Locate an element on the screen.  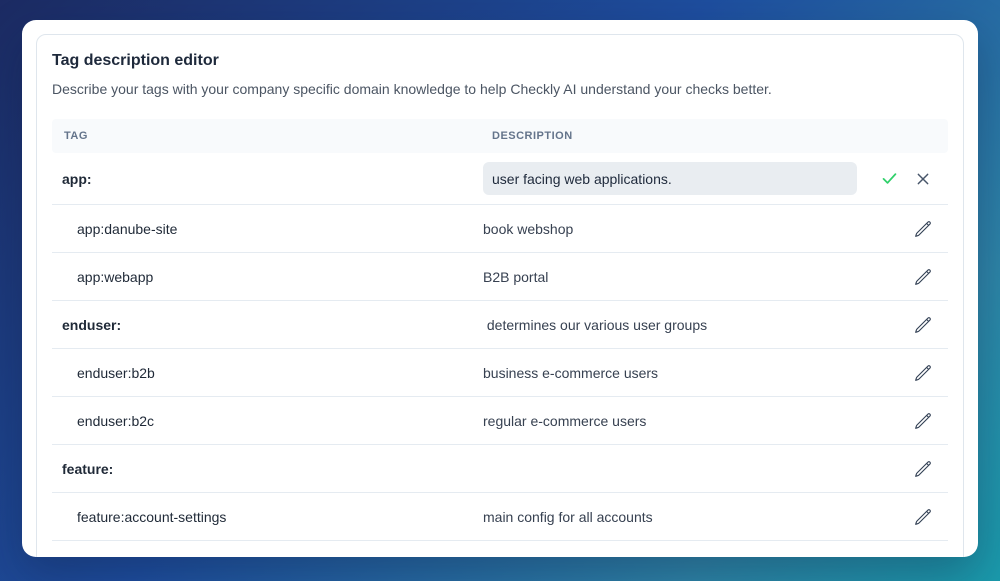
table-row: app:danube-site book webshop is located at coordinates (500, 229).